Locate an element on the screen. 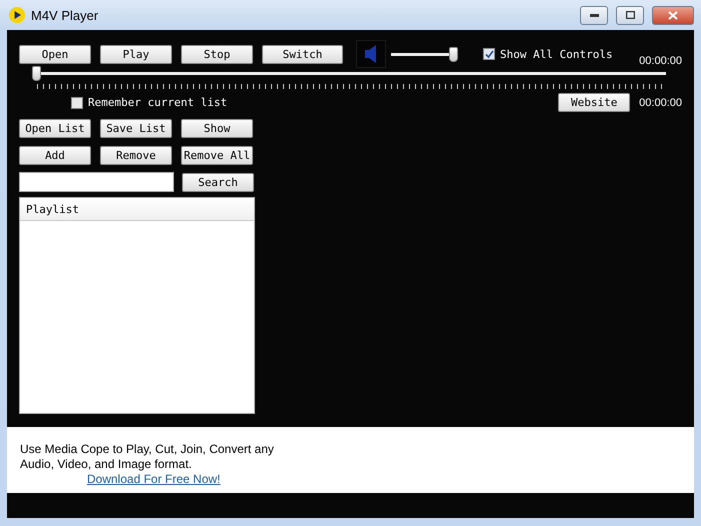 Image resolution: width=701 pixels, height=526 pixels. elapsed-time: 00:00:00 is located at coordinates (660, 61).